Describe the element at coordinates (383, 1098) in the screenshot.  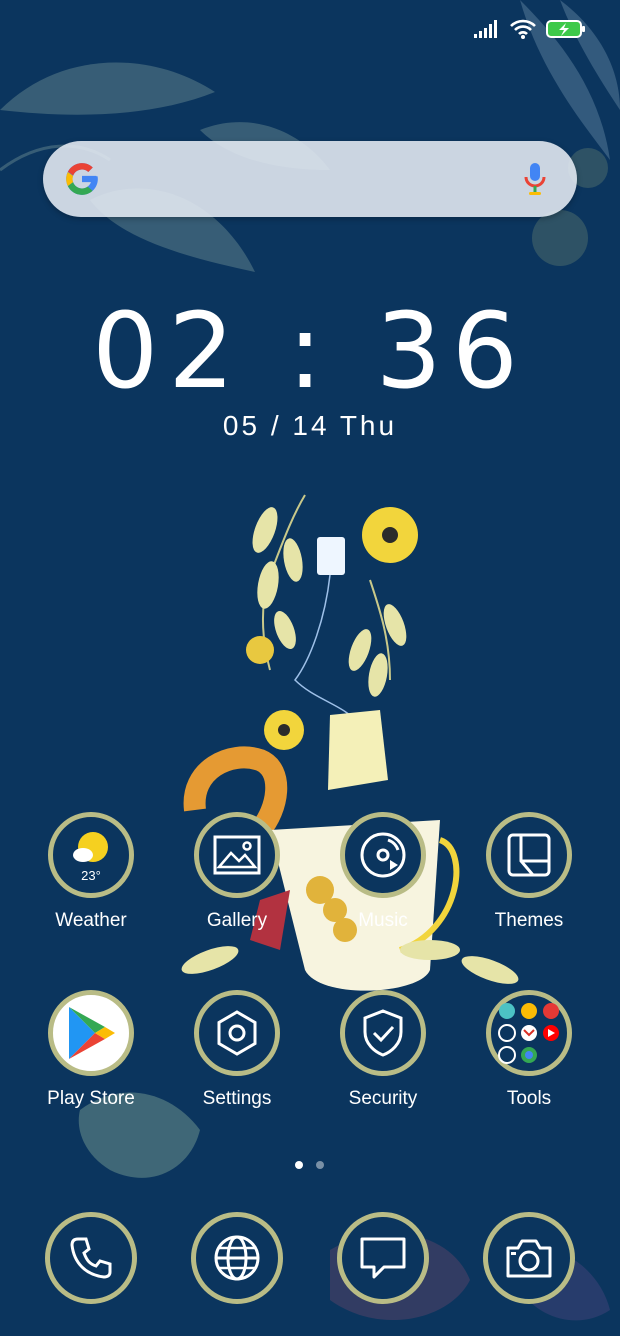
I see `app-label: Security` at that location.